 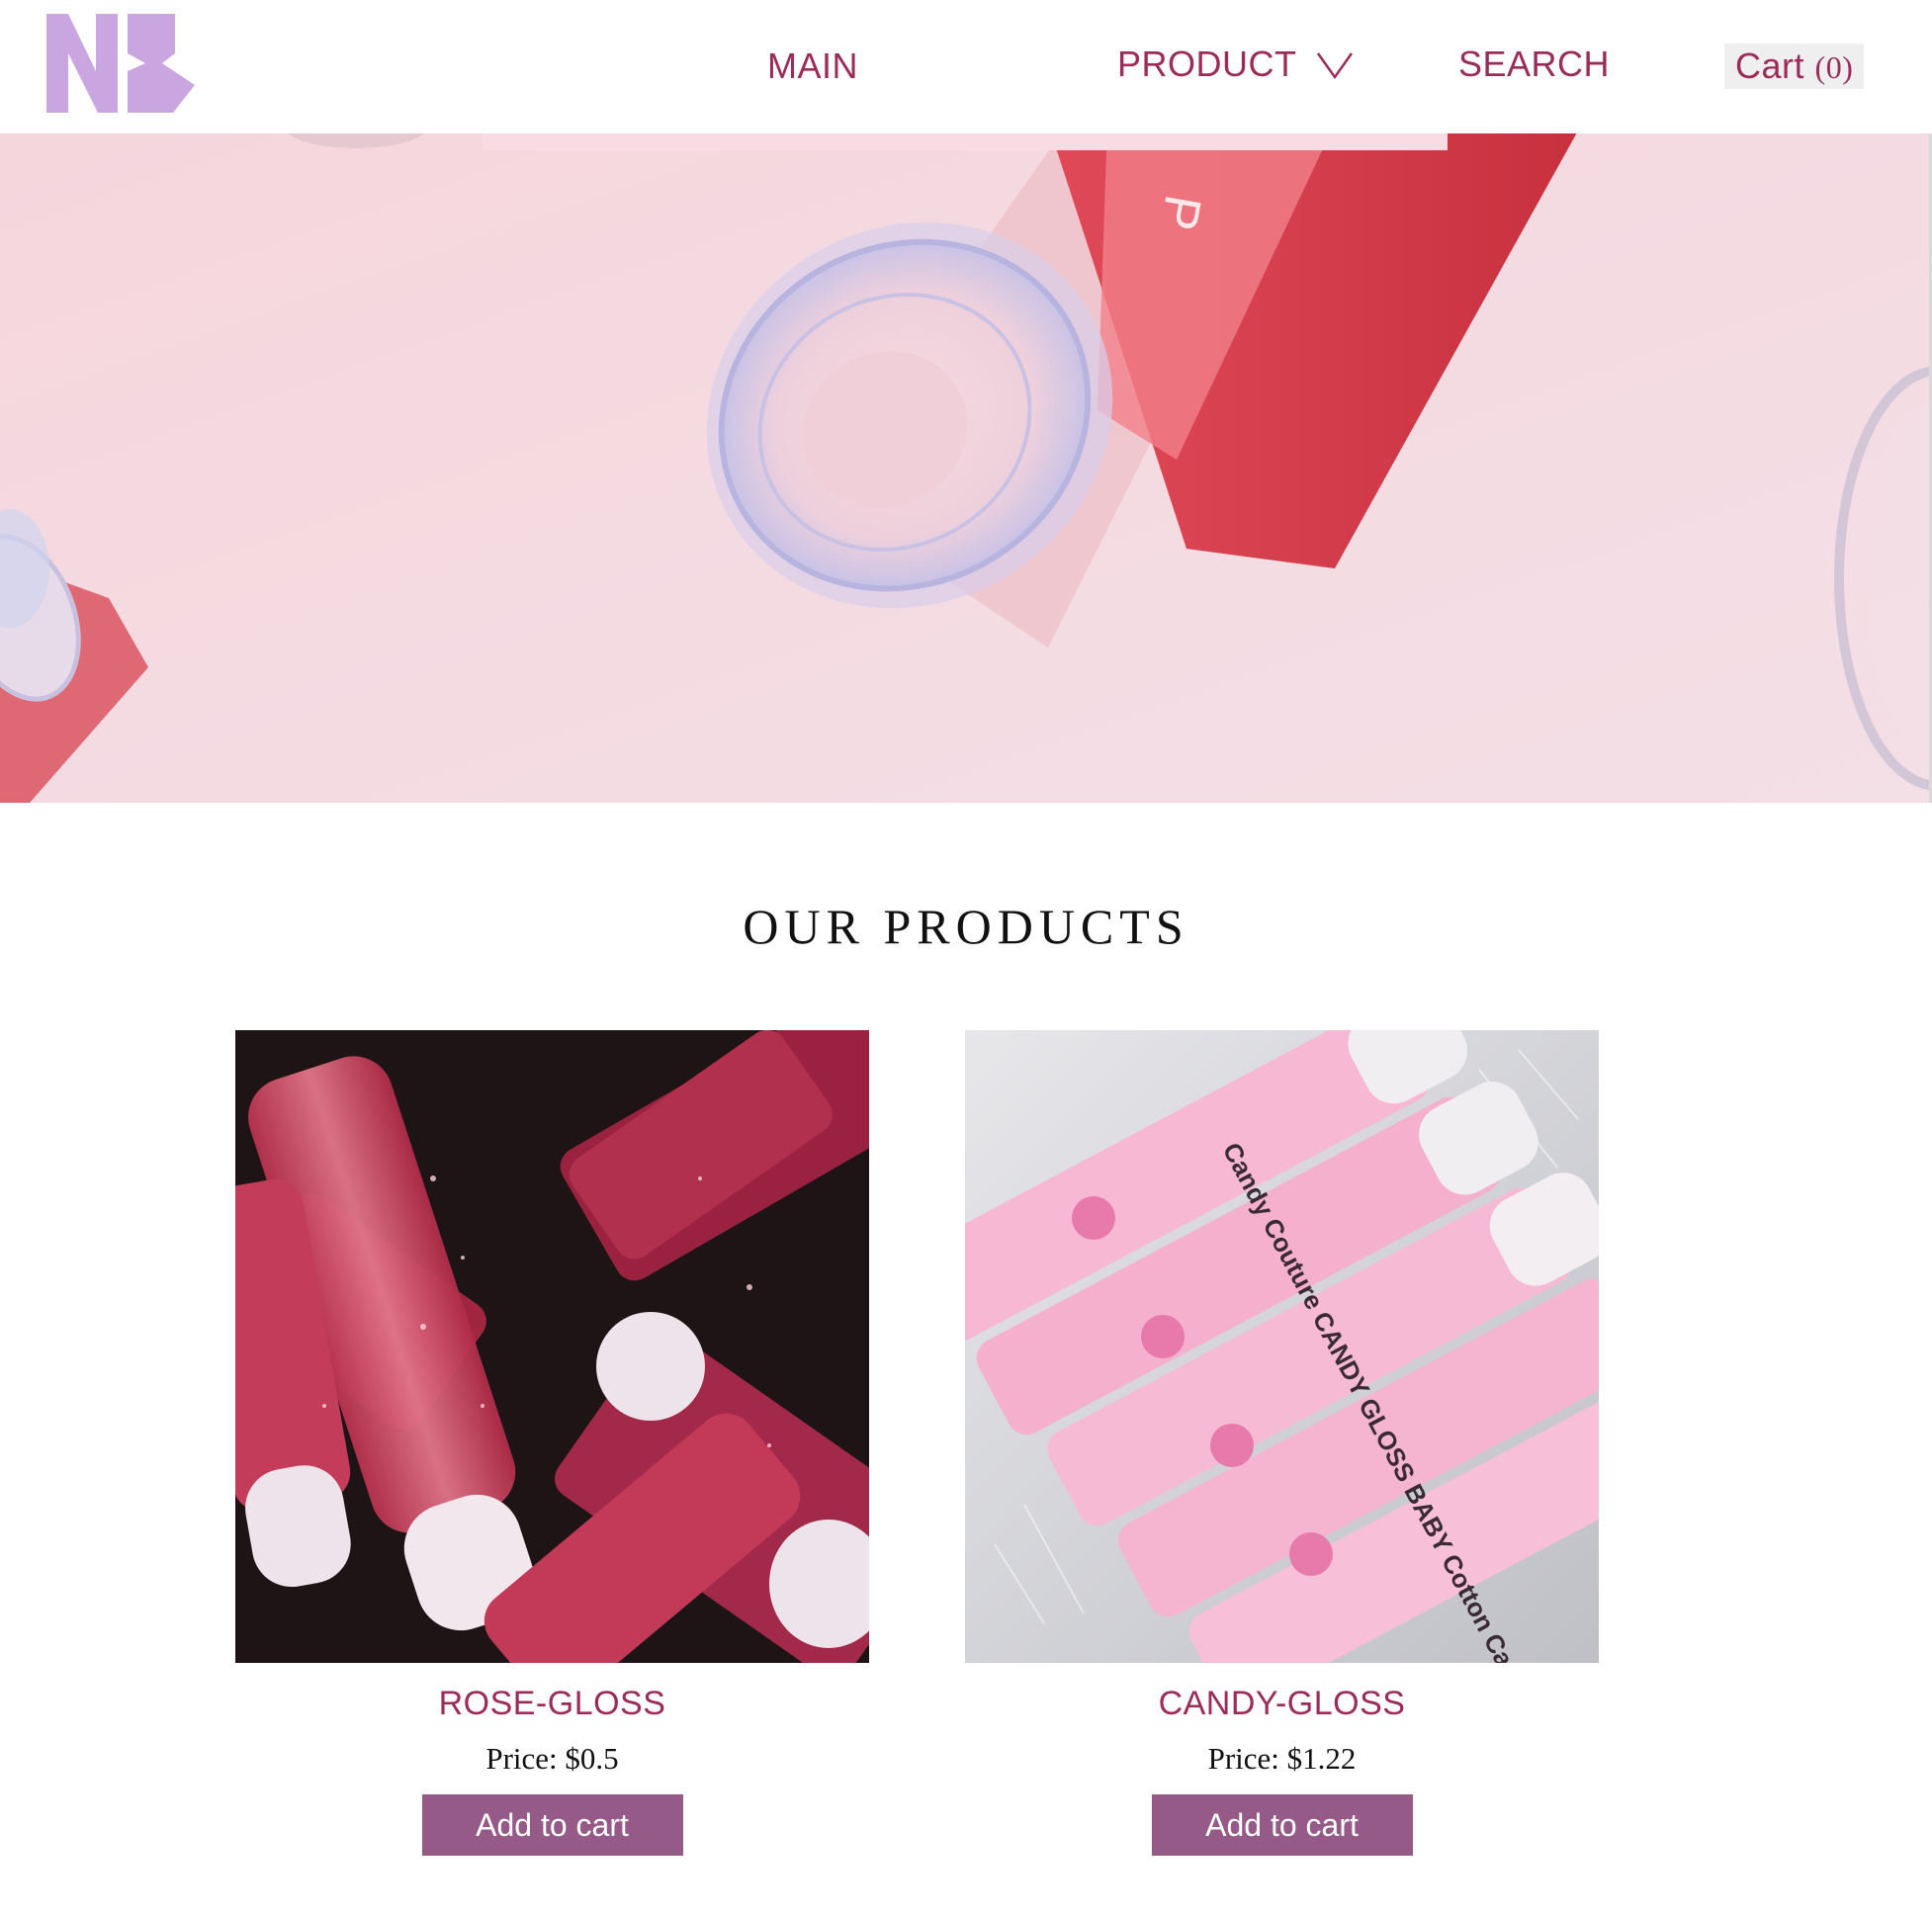 What do you see at coordinates (965, 141) in the screenshot?
I see `hero-overlay-band` at bounding box center [965, 141].